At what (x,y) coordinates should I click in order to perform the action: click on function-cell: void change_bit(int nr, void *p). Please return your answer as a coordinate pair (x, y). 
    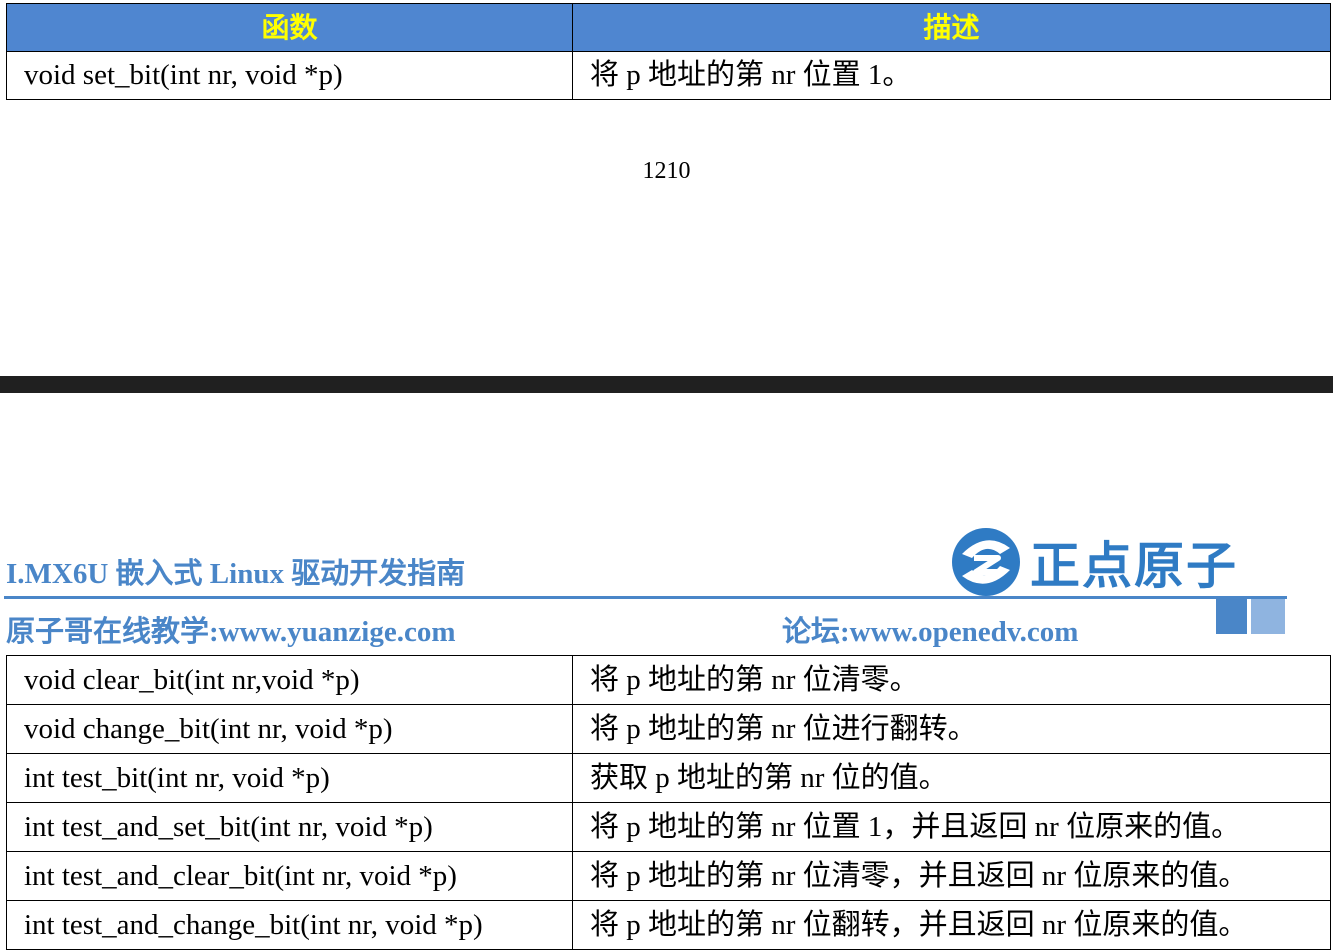
    Looking at the image, I should click on (289, 729).